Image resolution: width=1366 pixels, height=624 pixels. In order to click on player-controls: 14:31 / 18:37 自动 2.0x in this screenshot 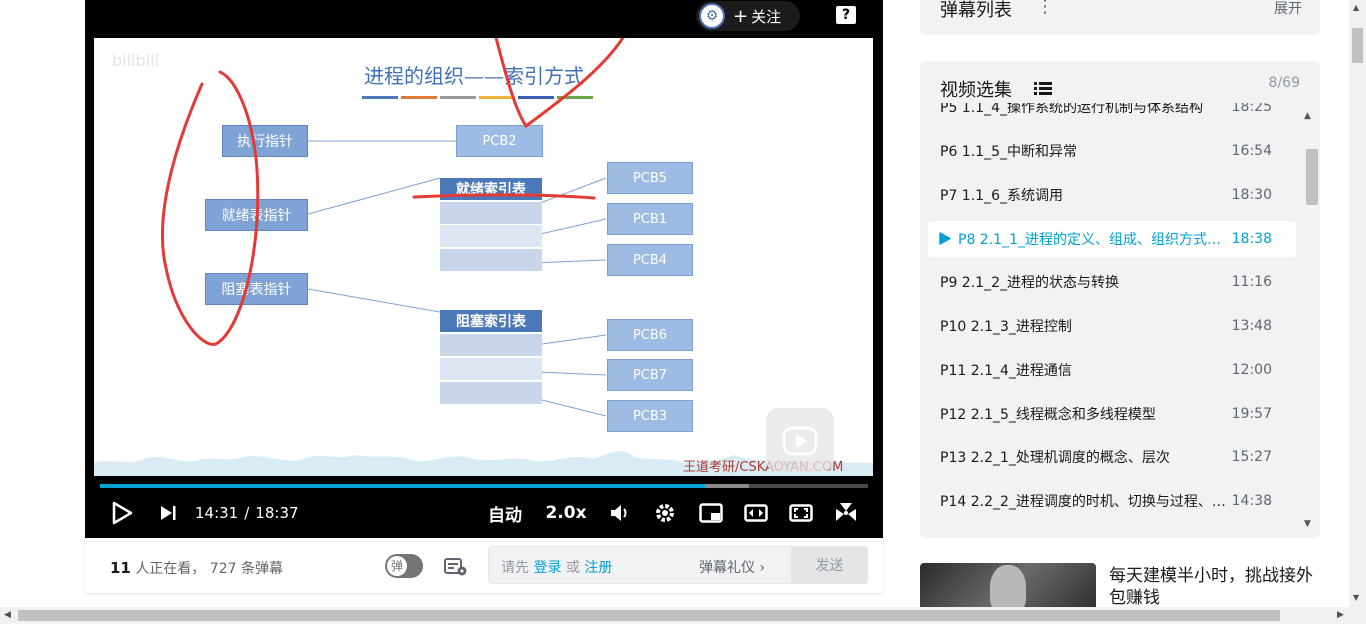, I will do `click(484, 513)`.